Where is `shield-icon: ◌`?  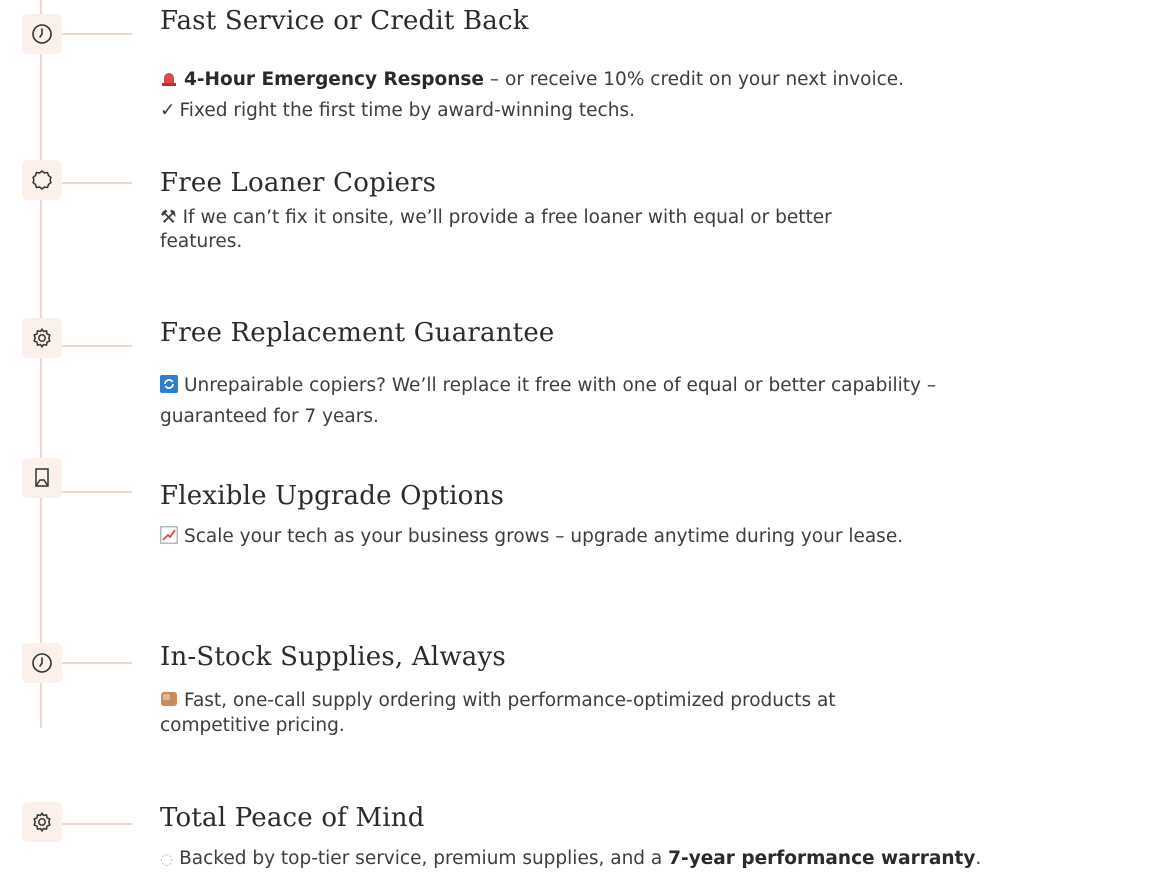 shield-icon: ◌ is located at coordinates (167, 859).